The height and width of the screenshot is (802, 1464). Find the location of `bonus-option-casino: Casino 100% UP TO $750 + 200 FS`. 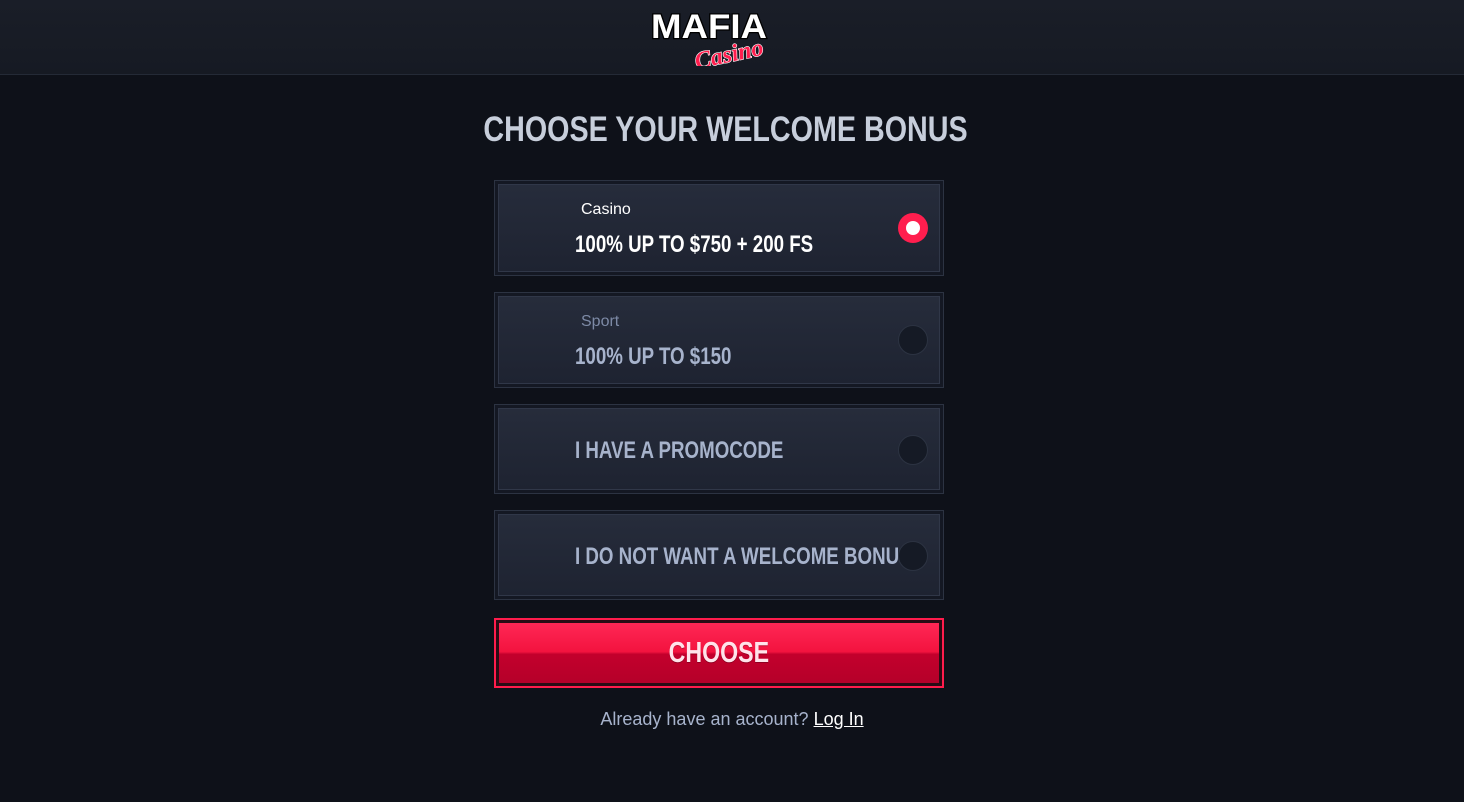

bonus-option-casino: Casino 100% UP TO $750 + 200 FS is located at coordinates (719, 228).